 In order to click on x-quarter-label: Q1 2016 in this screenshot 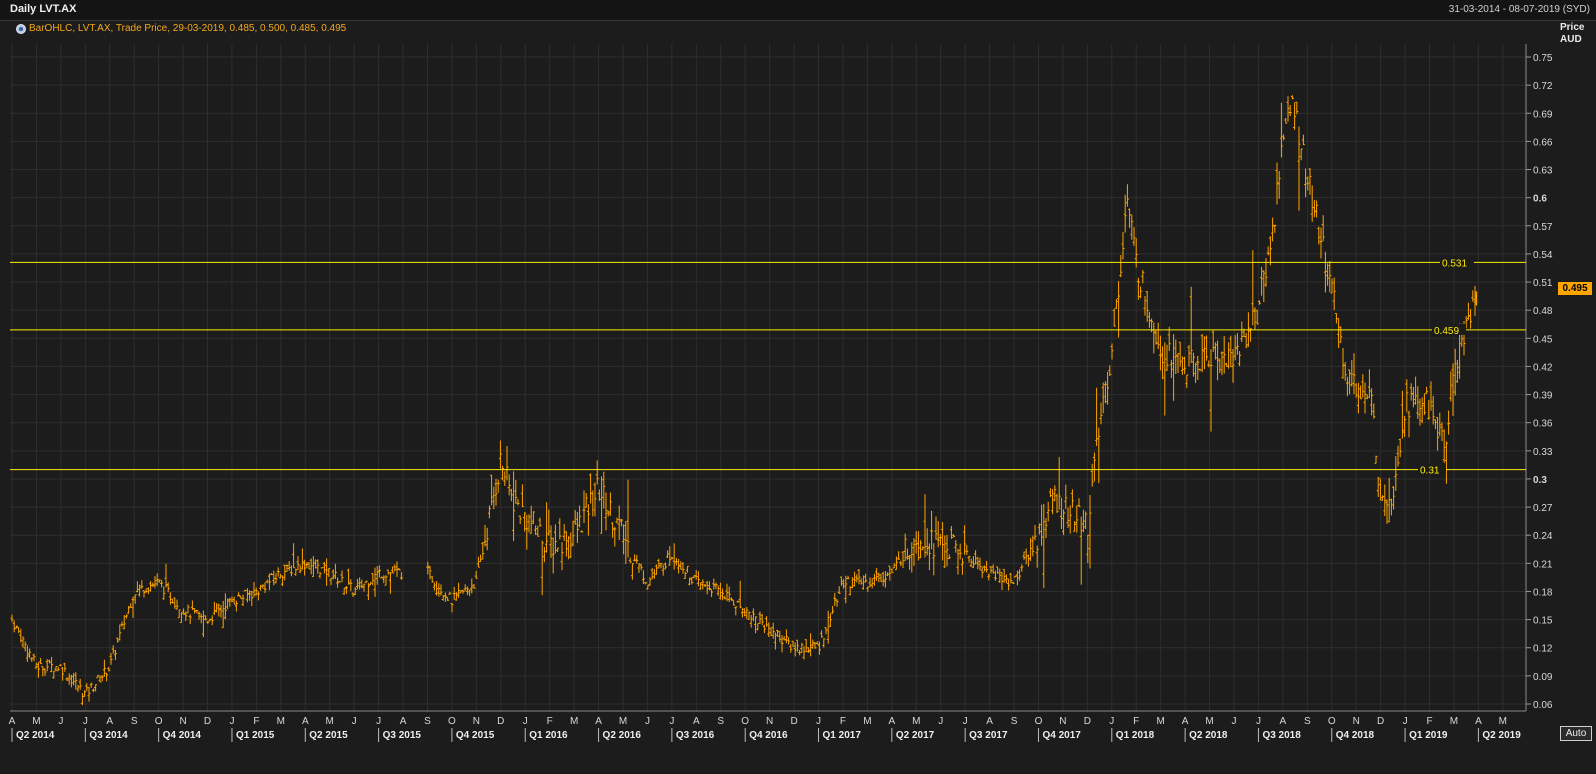, I will do `click(548, 735)`.